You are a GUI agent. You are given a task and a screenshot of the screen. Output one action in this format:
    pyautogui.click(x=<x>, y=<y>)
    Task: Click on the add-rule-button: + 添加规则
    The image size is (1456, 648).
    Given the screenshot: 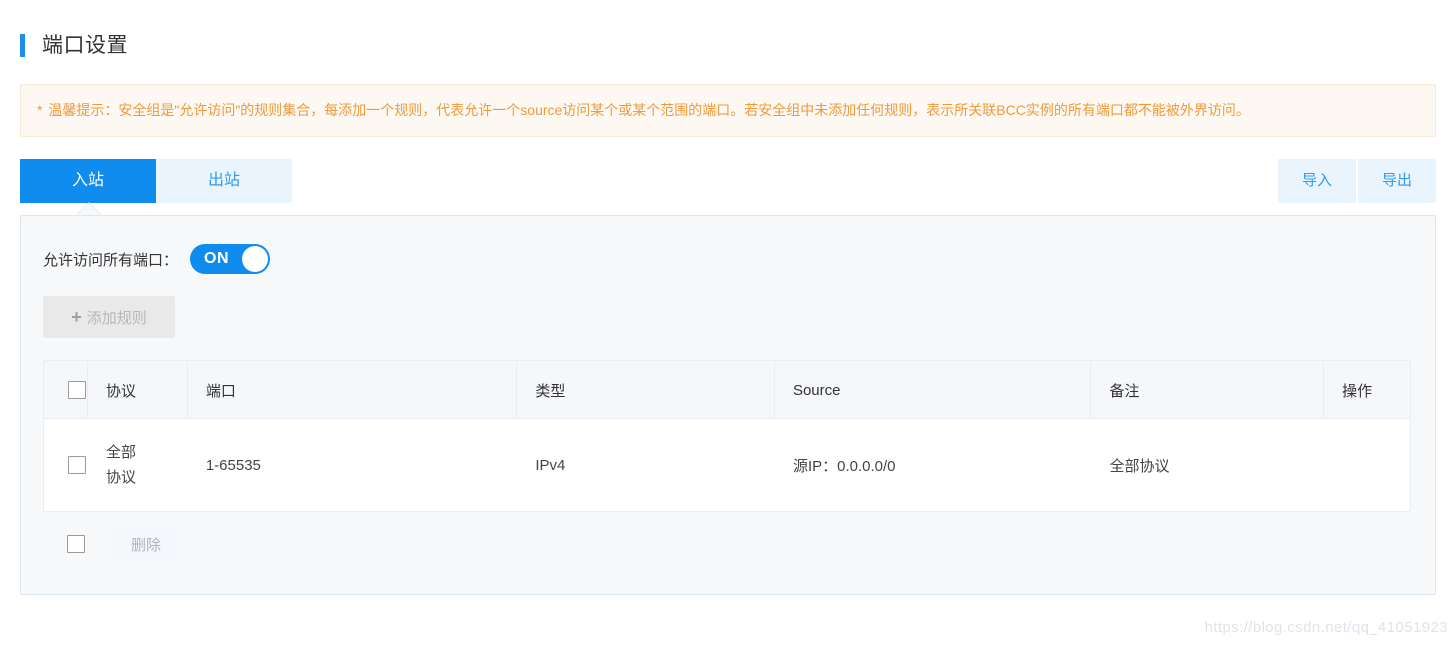 What is the action you would take?
    pyautogui.click(x=109, y=317)
    